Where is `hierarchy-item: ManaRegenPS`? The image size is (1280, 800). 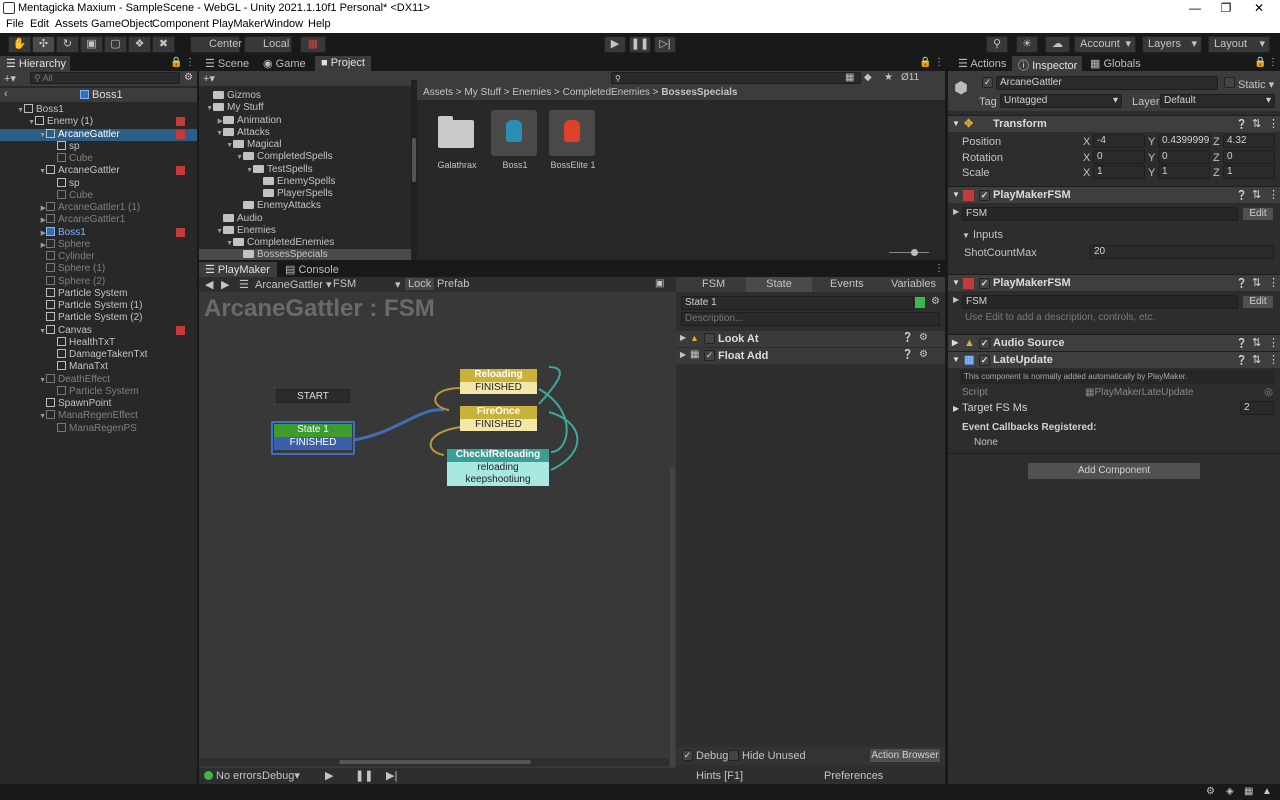
hierarchy-item: ManaRegenPS is located at coordinates (98, 428).